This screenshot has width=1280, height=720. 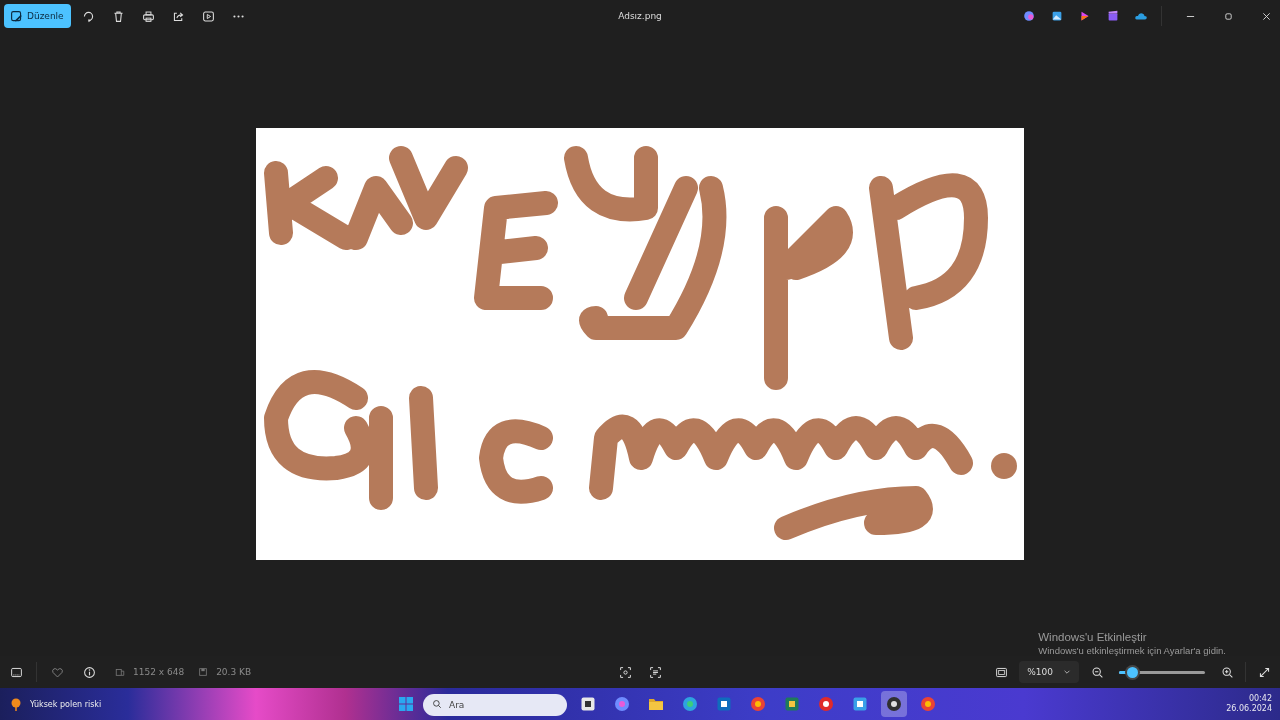 I want to click on play-icon, so click(x=209, y=16).